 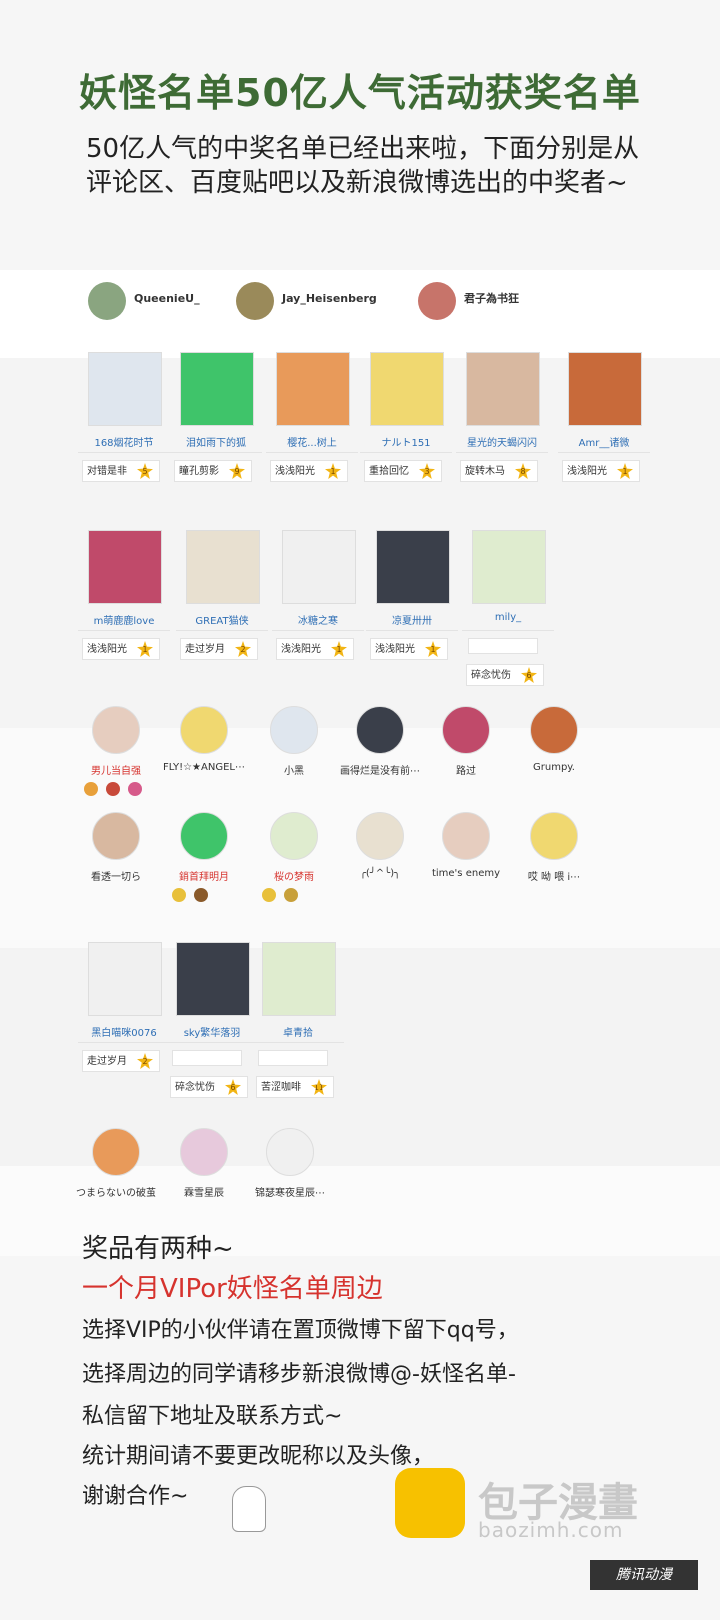 I want to click on user-name: 画得烂是没有前⋯, so click(x=380, y=769).